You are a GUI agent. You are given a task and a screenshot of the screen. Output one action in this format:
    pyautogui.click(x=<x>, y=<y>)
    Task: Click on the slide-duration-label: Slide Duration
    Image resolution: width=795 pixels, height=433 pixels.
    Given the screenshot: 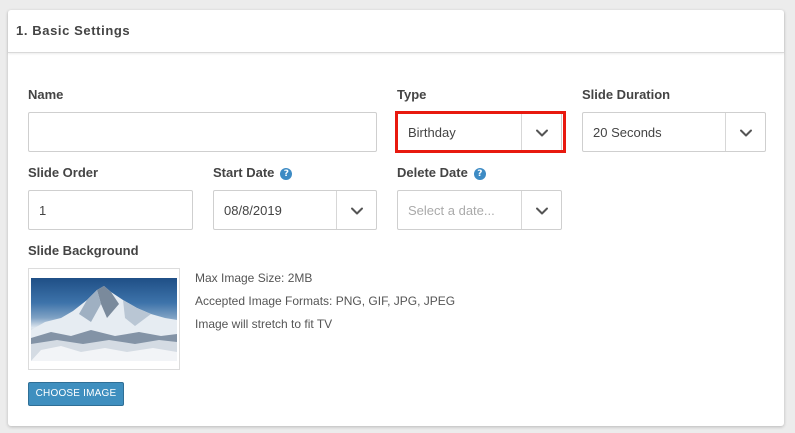 What is the action you would take?
    pyautogui.click(x=626, y=94)
    